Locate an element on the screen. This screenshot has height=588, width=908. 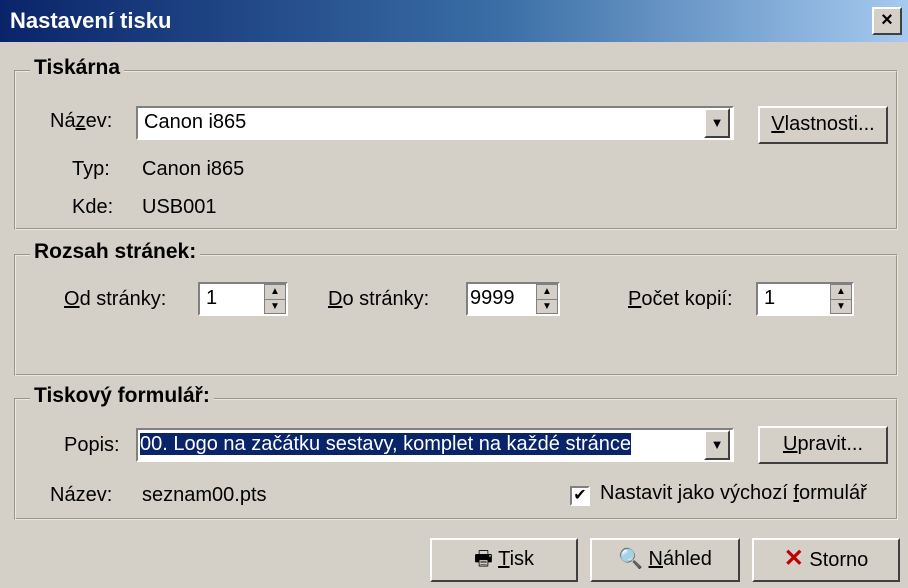
printer-type-value: Canon i865 is located at coordinates (193, 169).